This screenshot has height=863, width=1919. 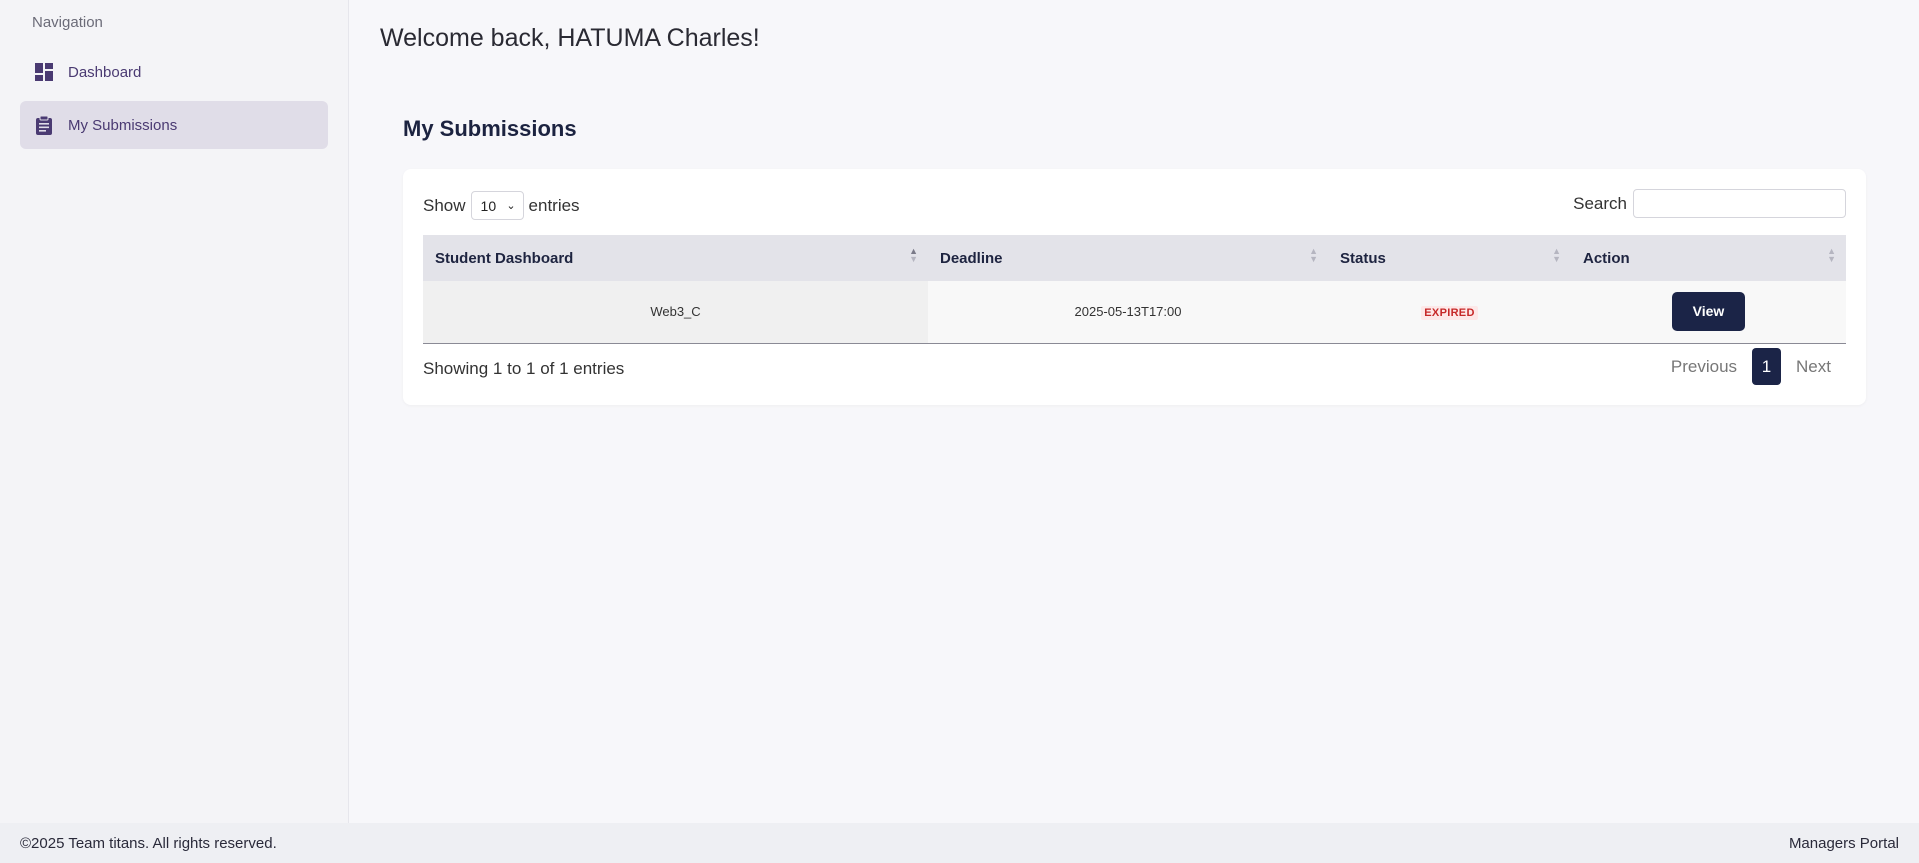 I want to click on search-label: Search, so click(x=1600, y=203).